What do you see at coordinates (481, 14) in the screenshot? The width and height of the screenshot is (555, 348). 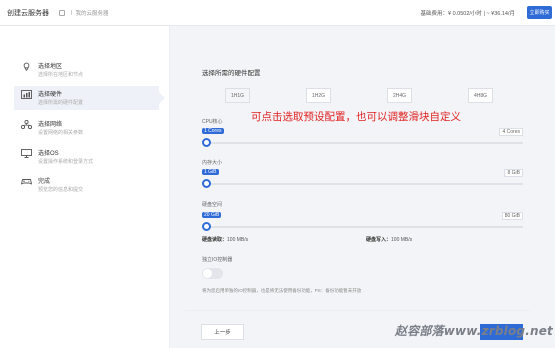 I see `base-price-value: ¥ 0.0502/小时 | ~ ¥36.14/月` at bounding box center [481, 14].